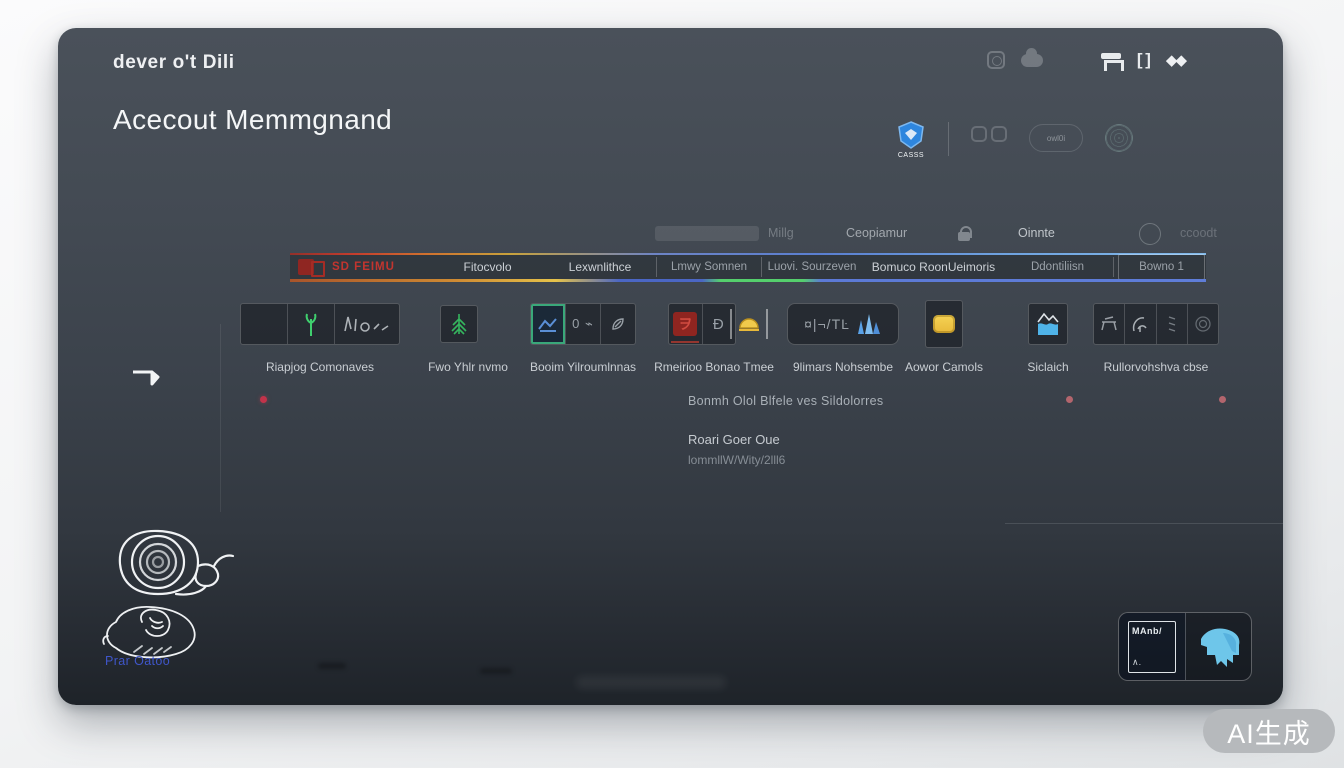 This screenshot has width=1344, height=768. What do you see at coordinates (944, 367) in the screenshot?
I see `card-label: Aowor Camols` at bounding box center [944, 367].